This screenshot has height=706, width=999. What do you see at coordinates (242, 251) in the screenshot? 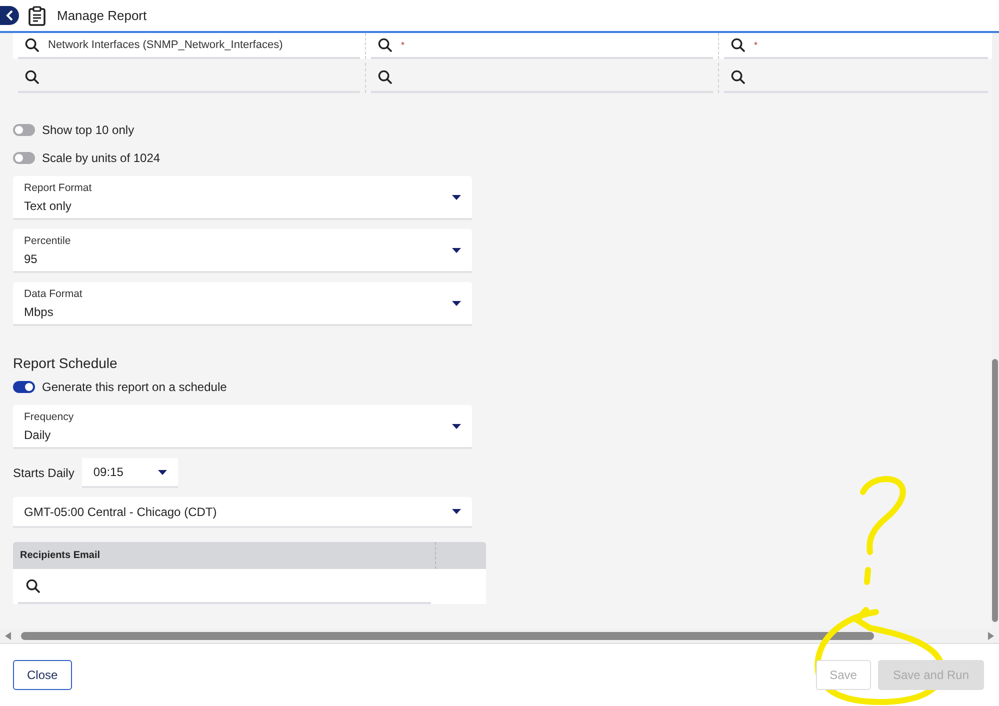
I see `dropdown-field: Percentile 95` at bounding box center [242, 251].